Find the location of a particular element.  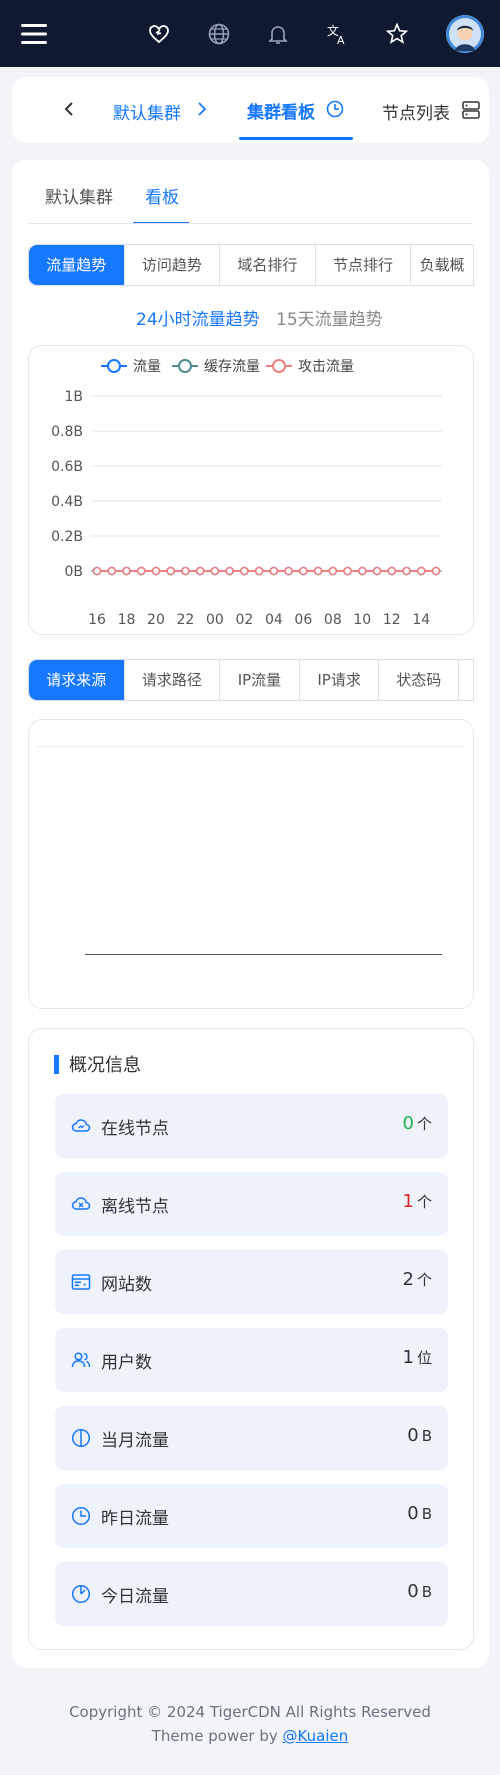

info-row-offline-nodes: 离线节点 1个 is located at coordinates (251, 1204).